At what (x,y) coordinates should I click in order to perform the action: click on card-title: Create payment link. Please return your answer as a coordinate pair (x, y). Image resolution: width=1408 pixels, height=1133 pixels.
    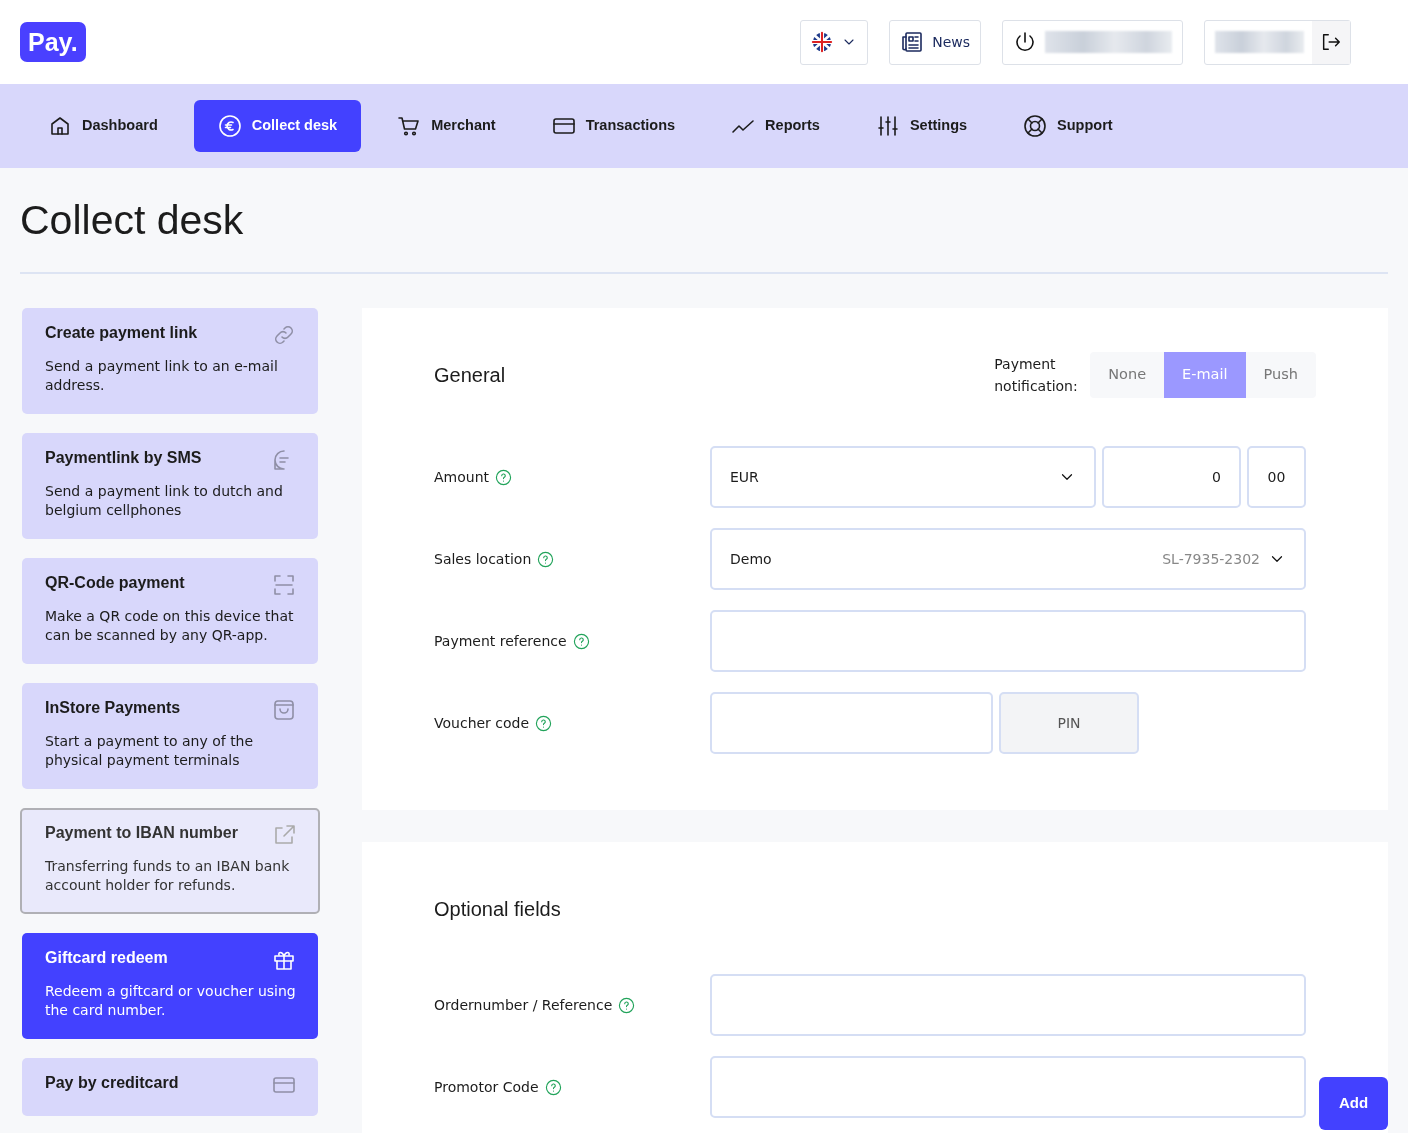
    Looking at the image, I should click on (121, 333).